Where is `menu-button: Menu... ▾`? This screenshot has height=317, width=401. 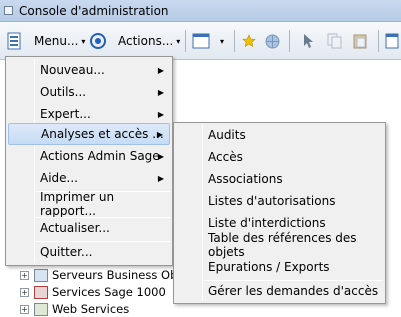 menu-button: Menu... ▾ is located at coordinates (59, 41).